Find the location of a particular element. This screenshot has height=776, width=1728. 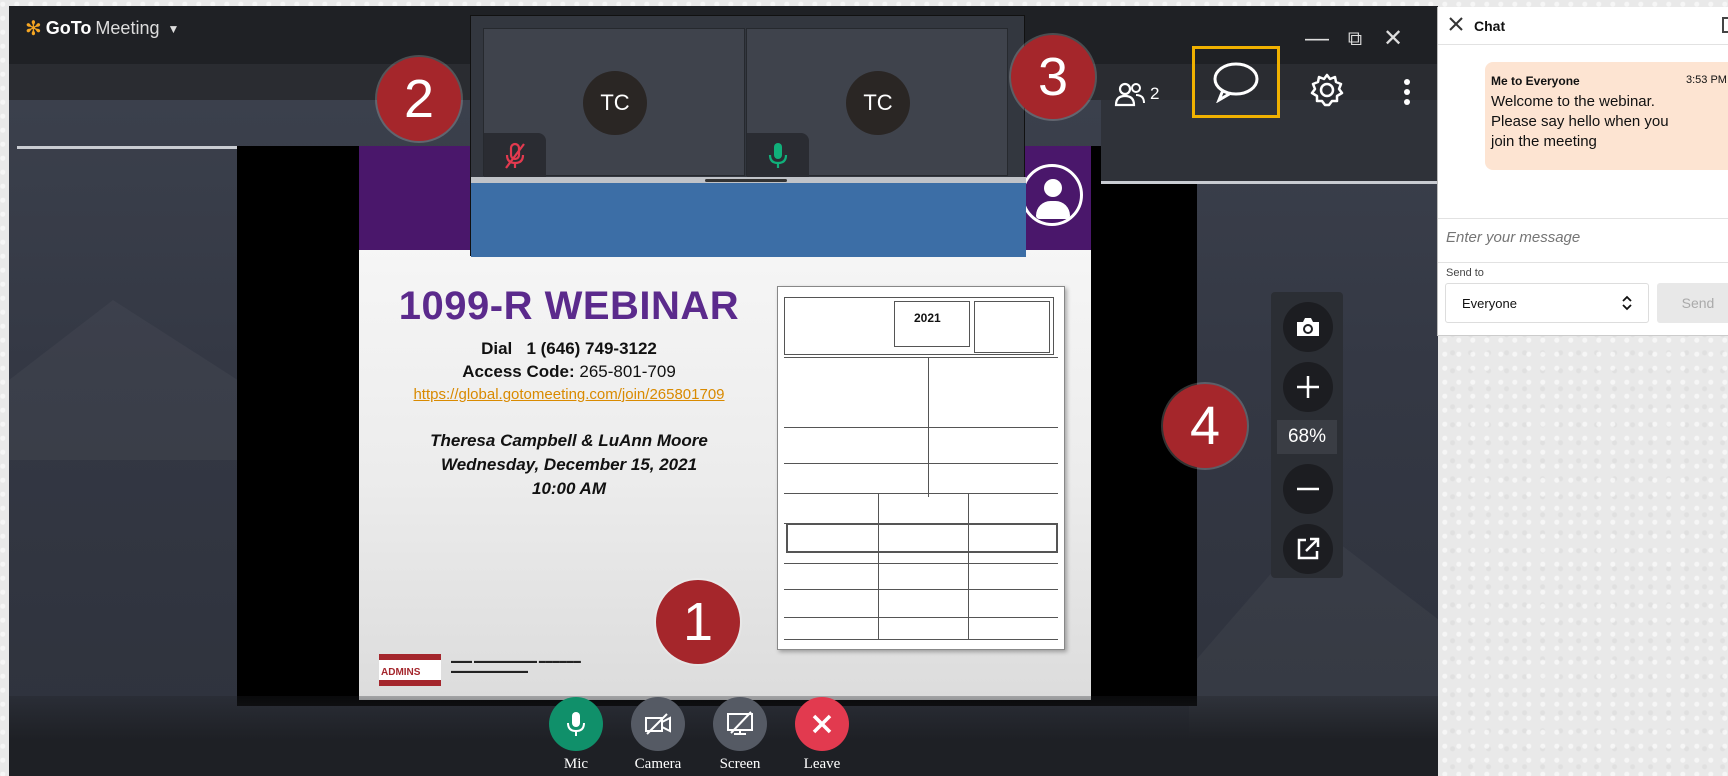

minimize-button: — is located at coordinates (1317, 39).